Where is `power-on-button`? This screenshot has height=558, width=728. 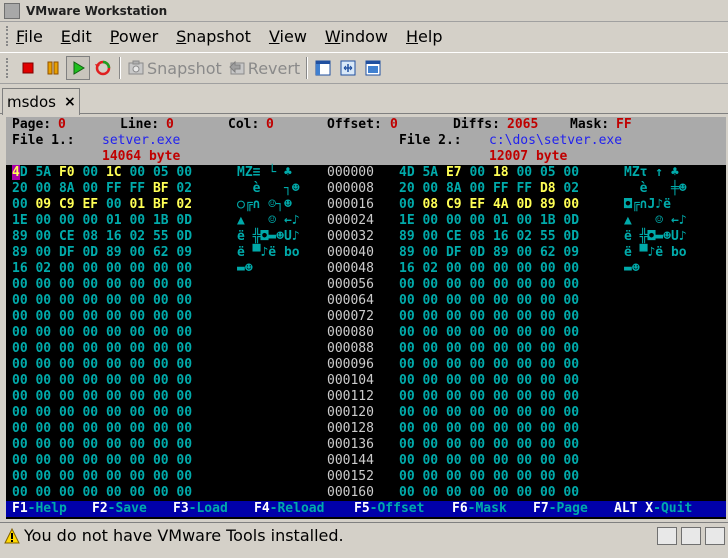
power-on-button is located at coordinates (78, 68).